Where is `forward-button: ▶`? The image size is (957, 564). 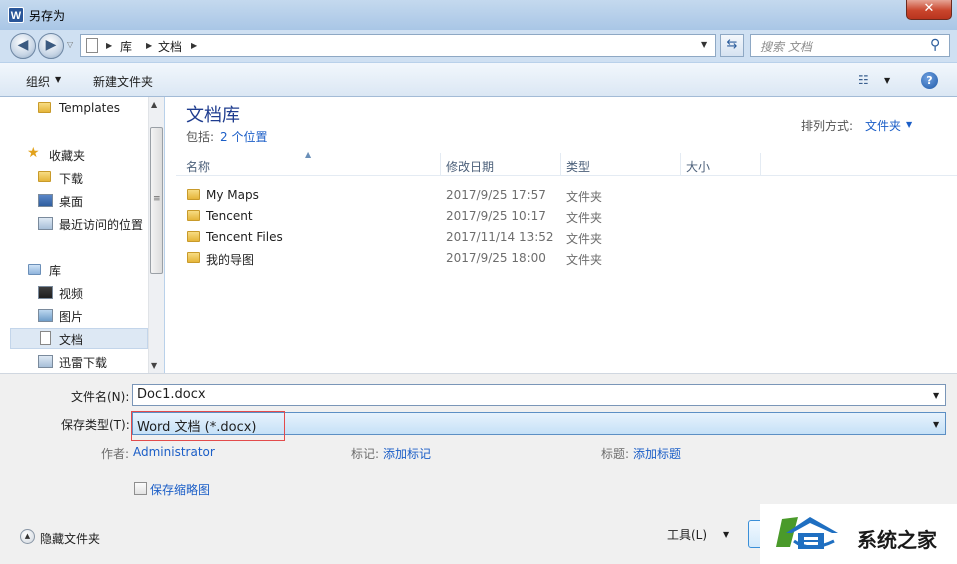 forward-button: ▶ is located at coordinates (51, 46).